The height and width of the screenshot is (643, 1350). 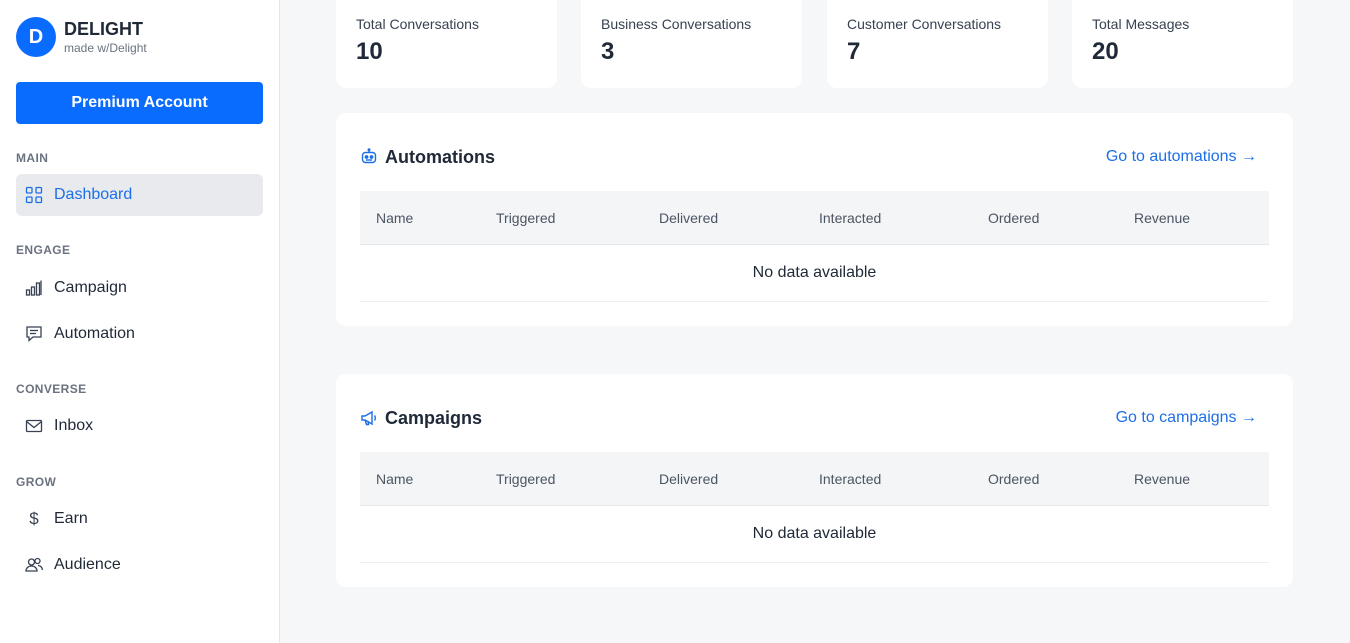 I want to click on bar-chart-icon, so click(x=34, y=288).